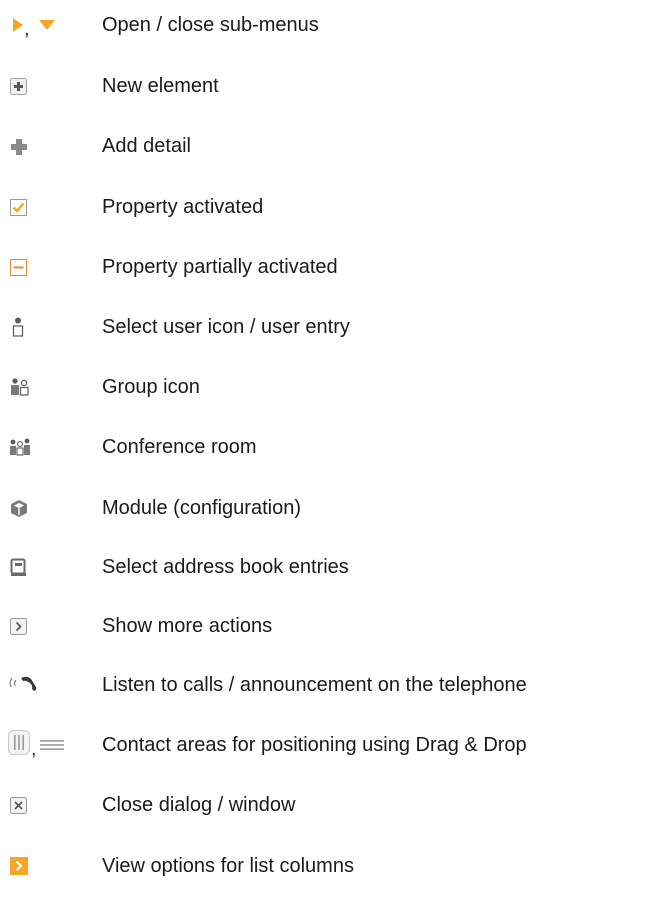  Describe the element at coordinates (336, 146) in the screenshot. I see `legend-row: Add detail` at that location.